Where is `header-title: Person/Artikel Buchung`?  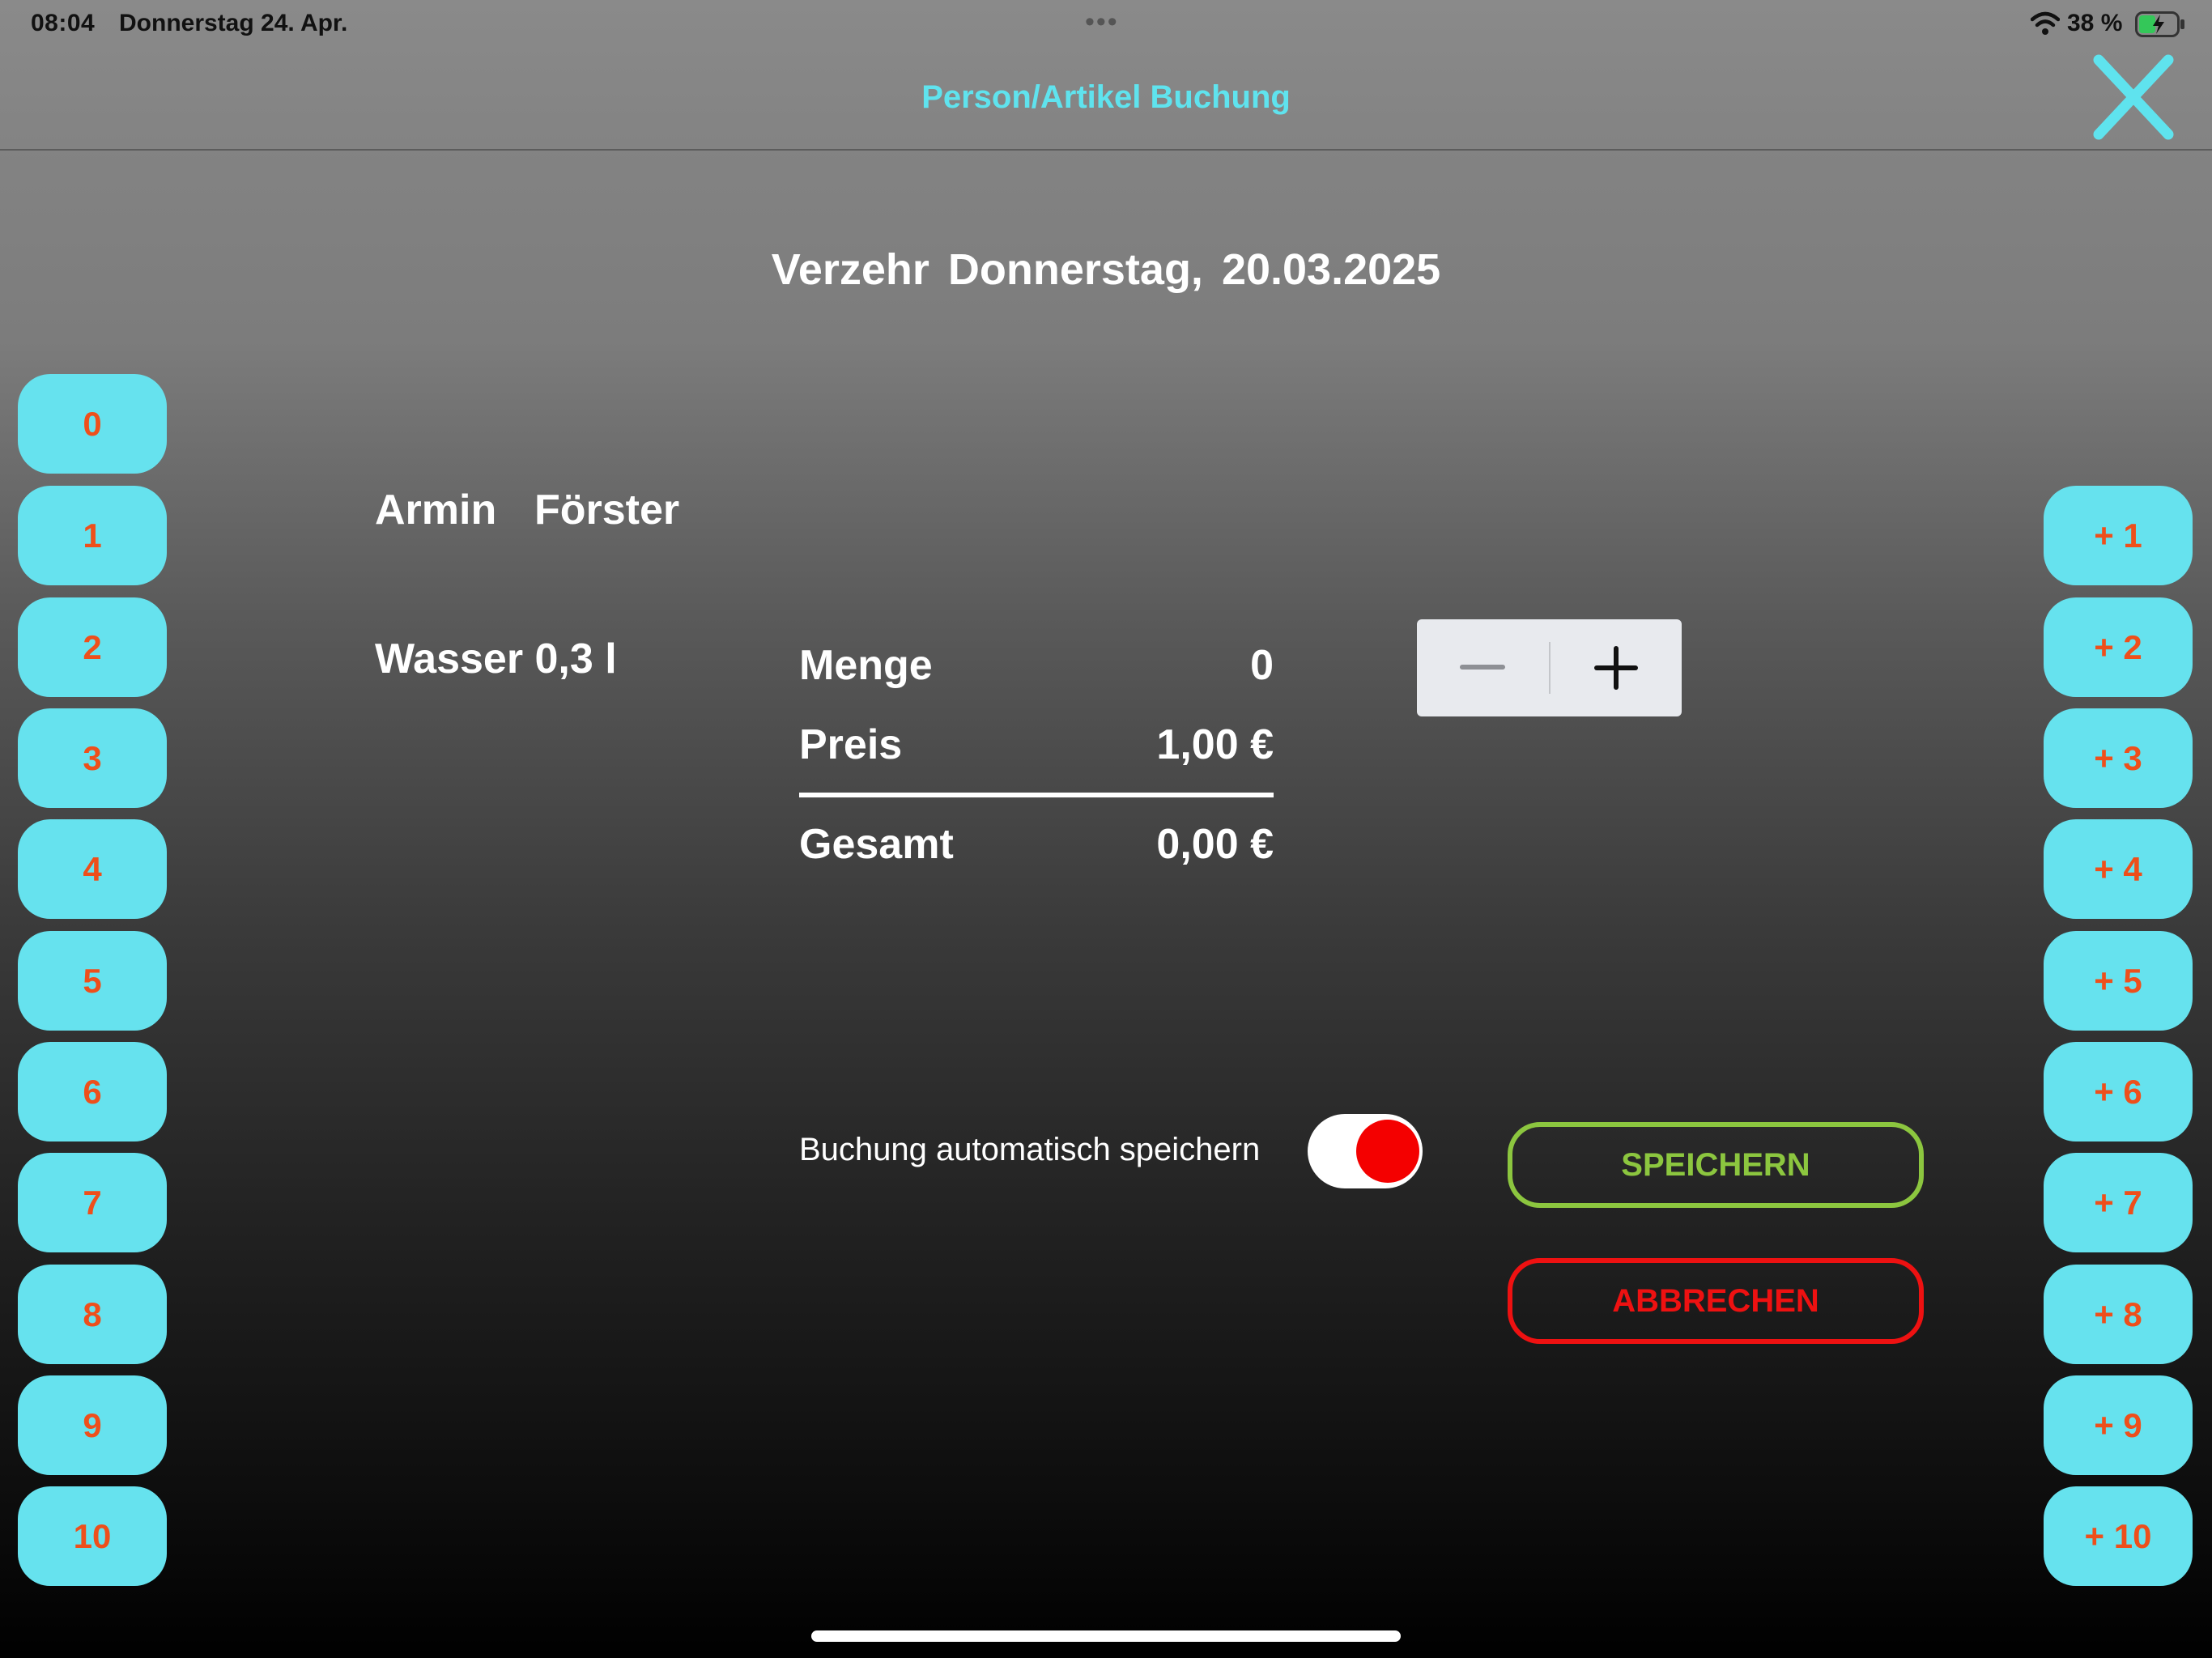 header-title: Person/Artikel Buchung is located at coordinates (1106, 97).